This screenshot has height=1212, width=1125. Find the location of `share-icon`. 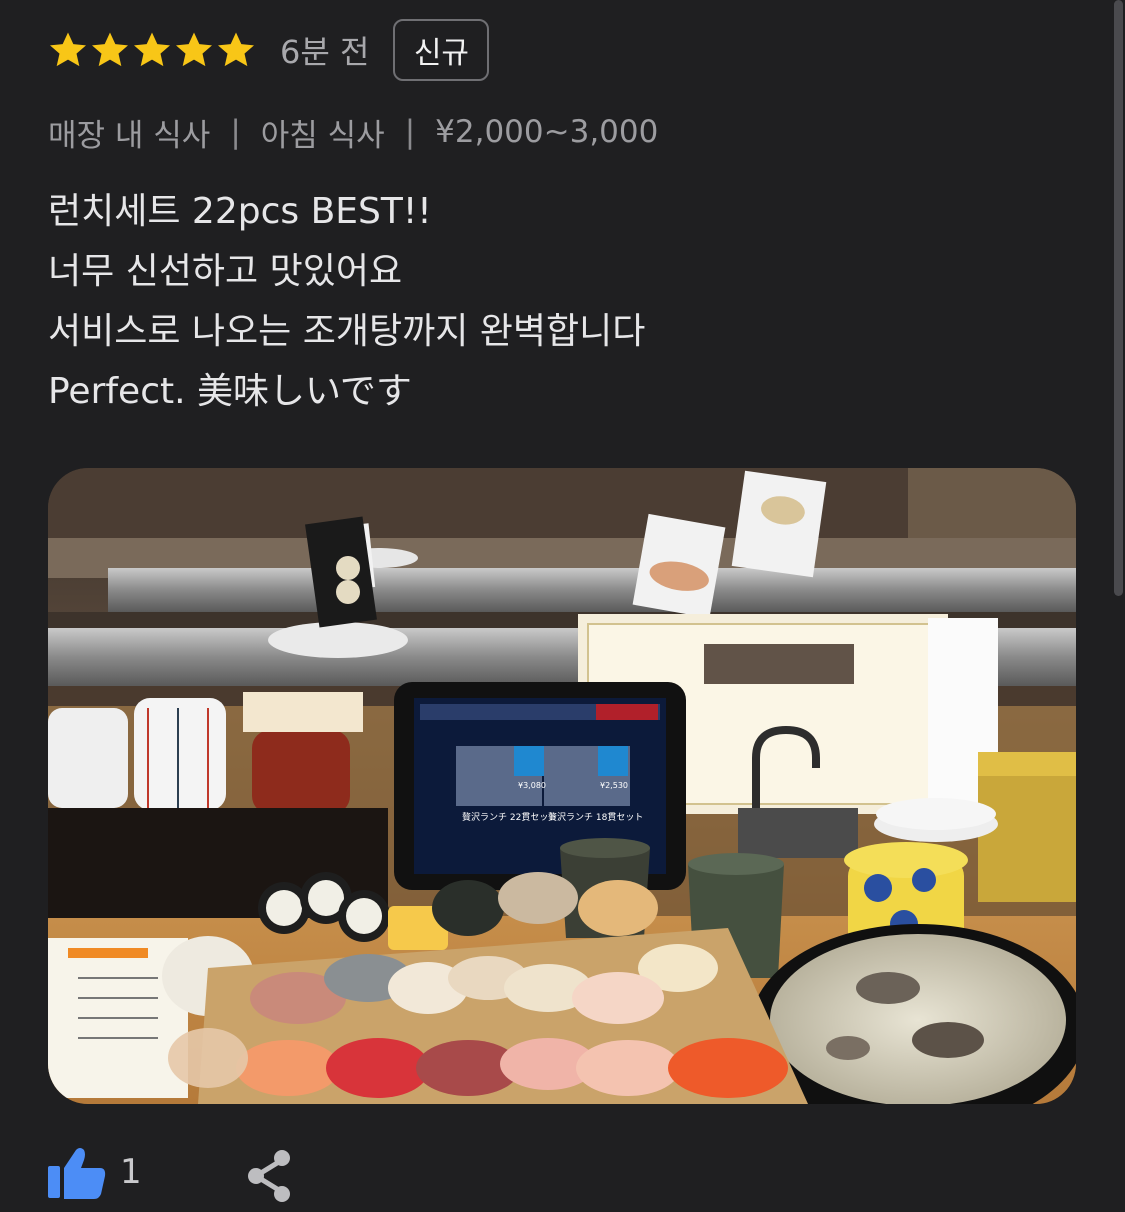

share-icon is located at coordinates (269, 1176).